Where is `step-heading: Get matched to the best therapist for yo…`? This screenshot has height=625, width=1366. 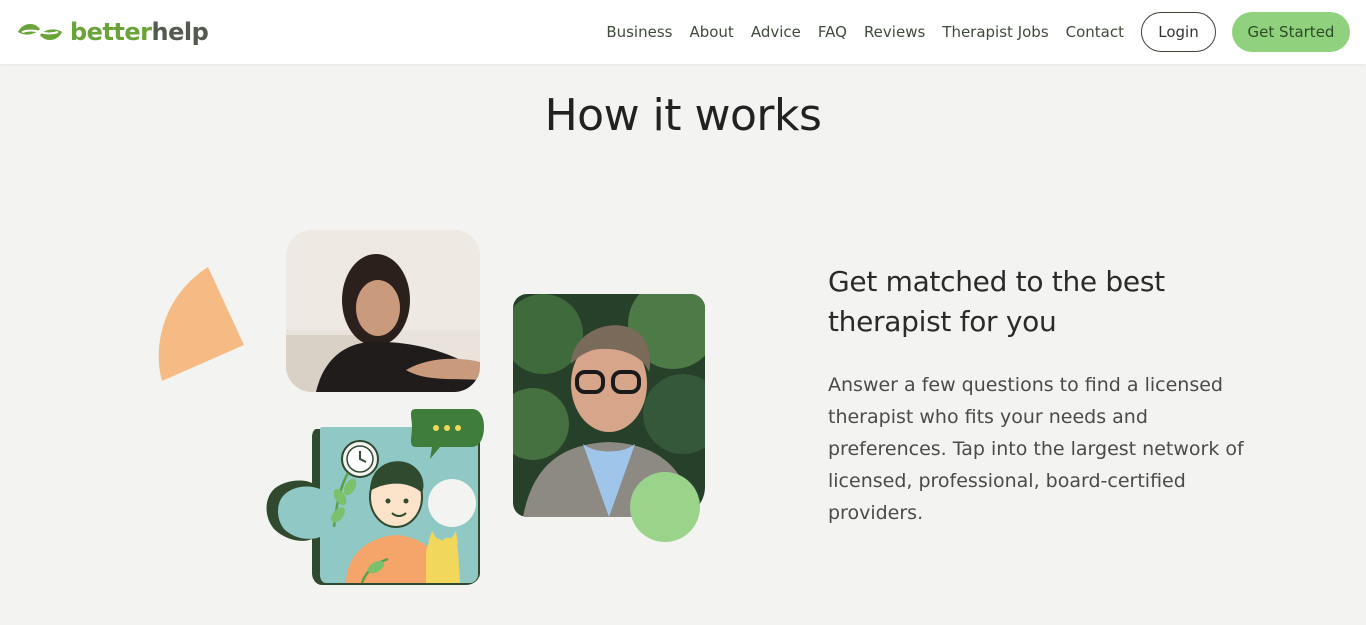 step-heading: Get matched to the best therapist for yo… is located at coordinates (996, 301).